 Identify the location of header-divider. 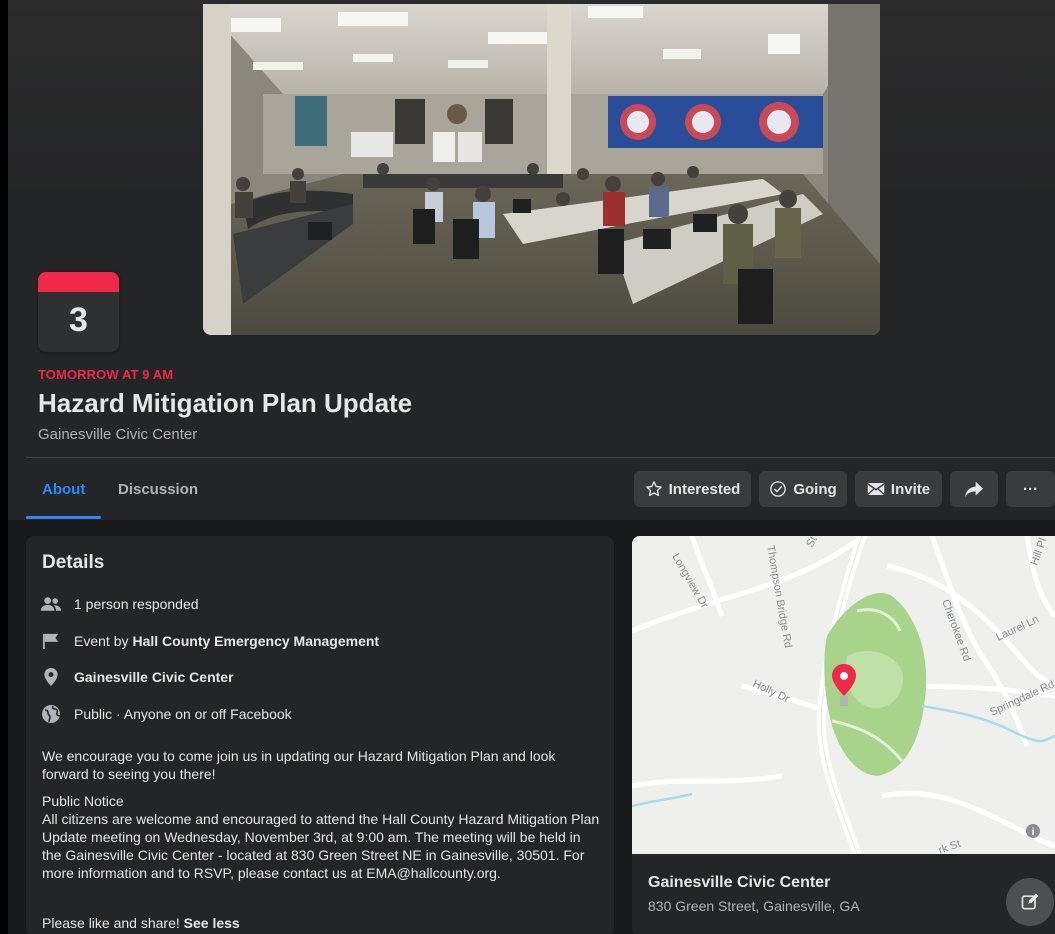
(540, 457).